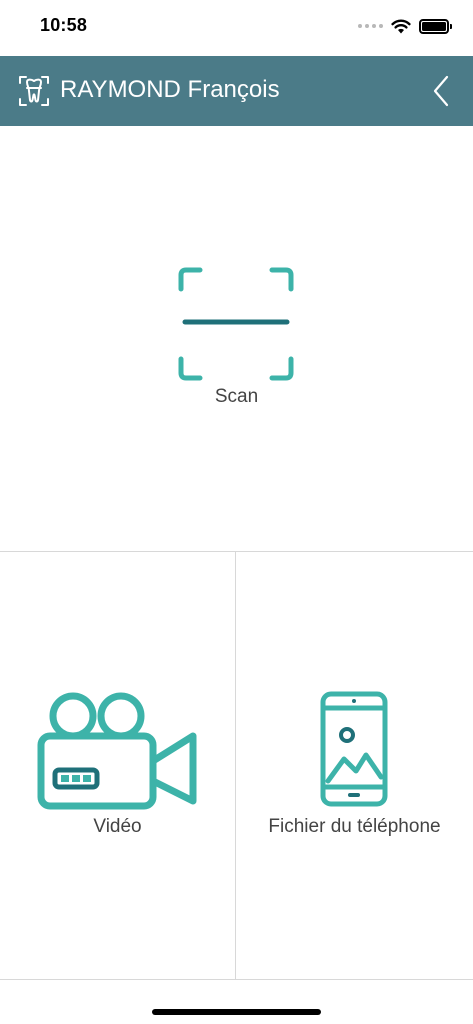 This screenshot has height=1024, width=473. What do you see at coordinates (170, 89) in the screenshot?
I see `patient-name-title: RAYMOND François` at bounding box center [170, 89].